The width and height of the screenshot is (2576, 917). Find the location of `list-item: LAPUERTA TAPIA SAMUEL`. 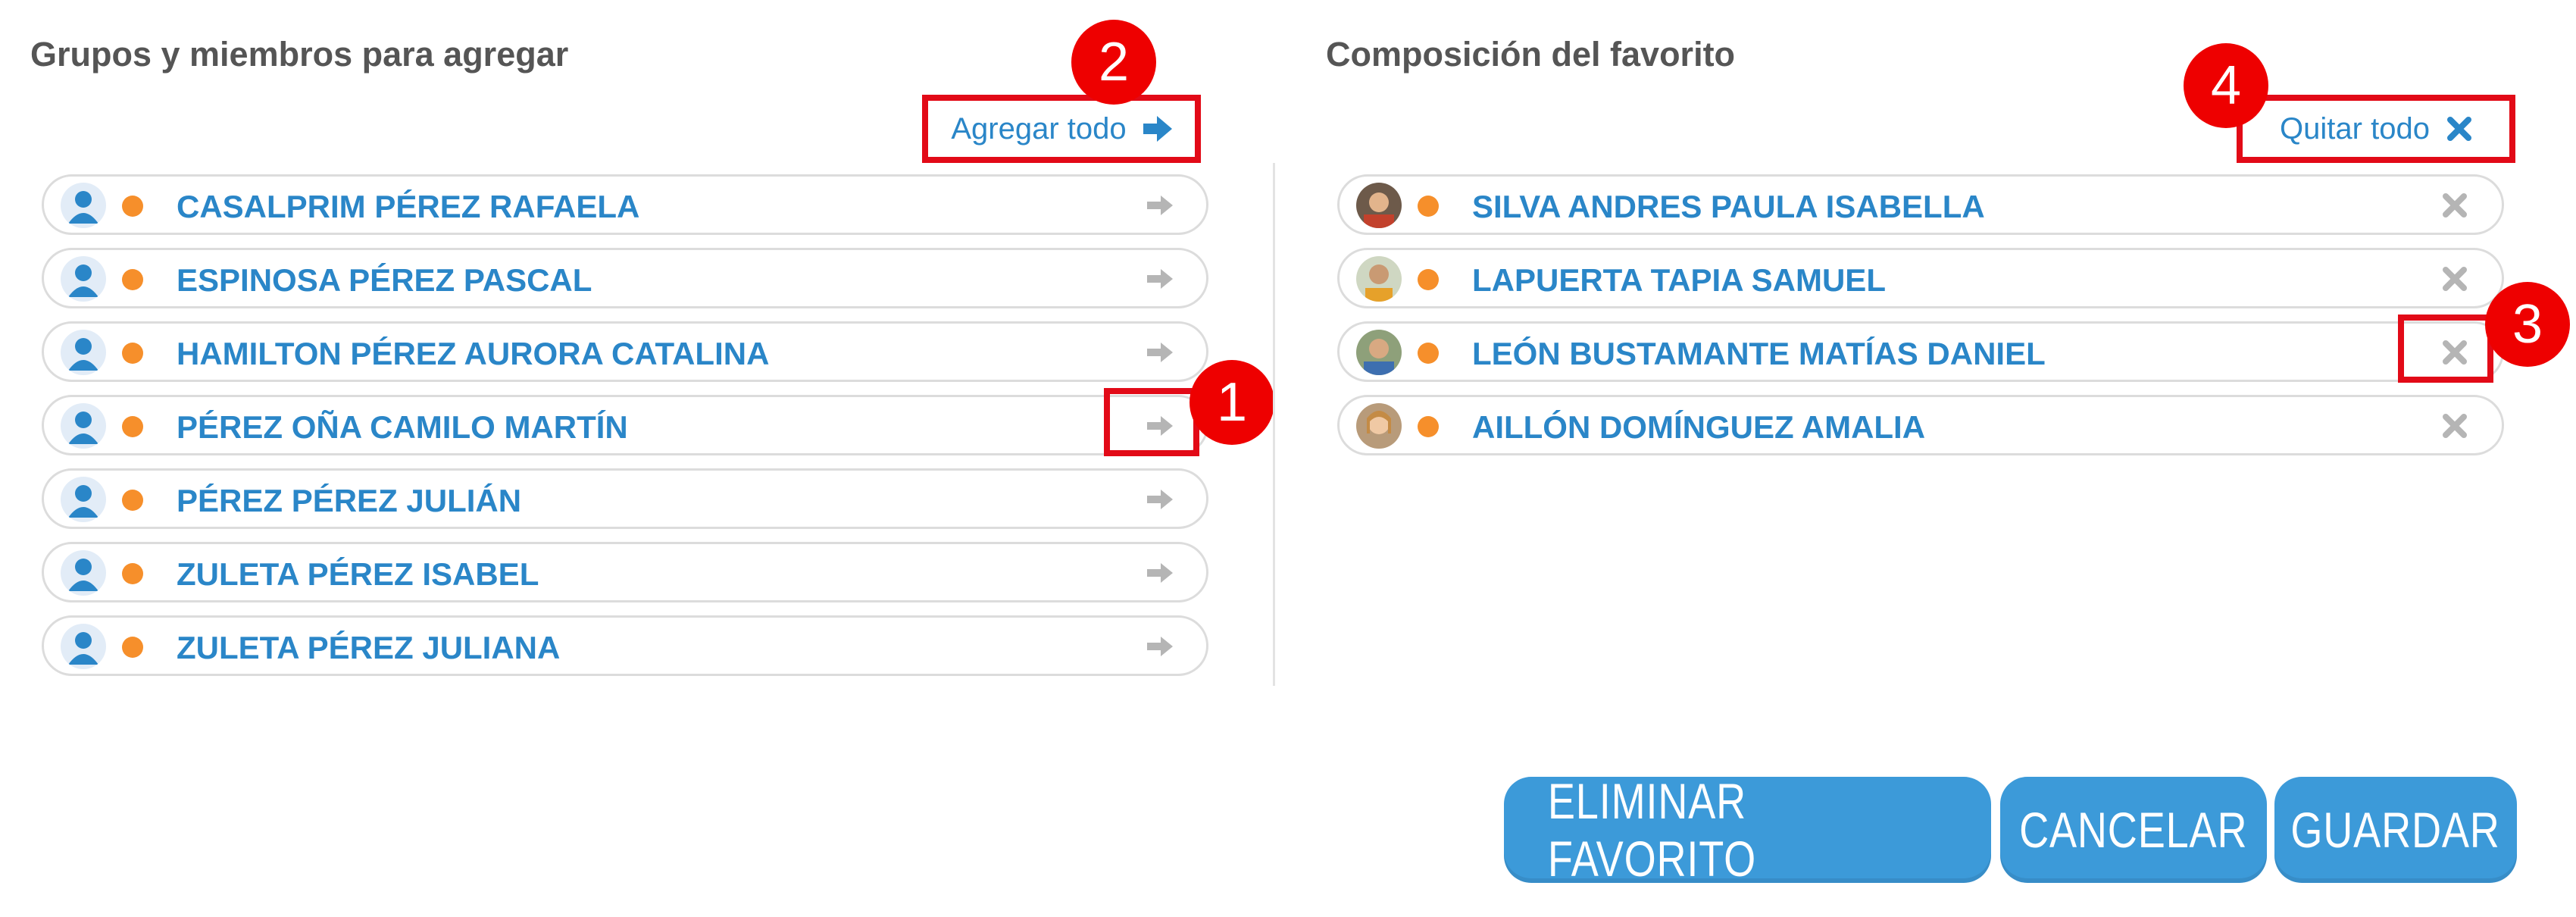

list-item: LAPUERTA TAPIA SAMUEL is located at coordinates (1920, 278).